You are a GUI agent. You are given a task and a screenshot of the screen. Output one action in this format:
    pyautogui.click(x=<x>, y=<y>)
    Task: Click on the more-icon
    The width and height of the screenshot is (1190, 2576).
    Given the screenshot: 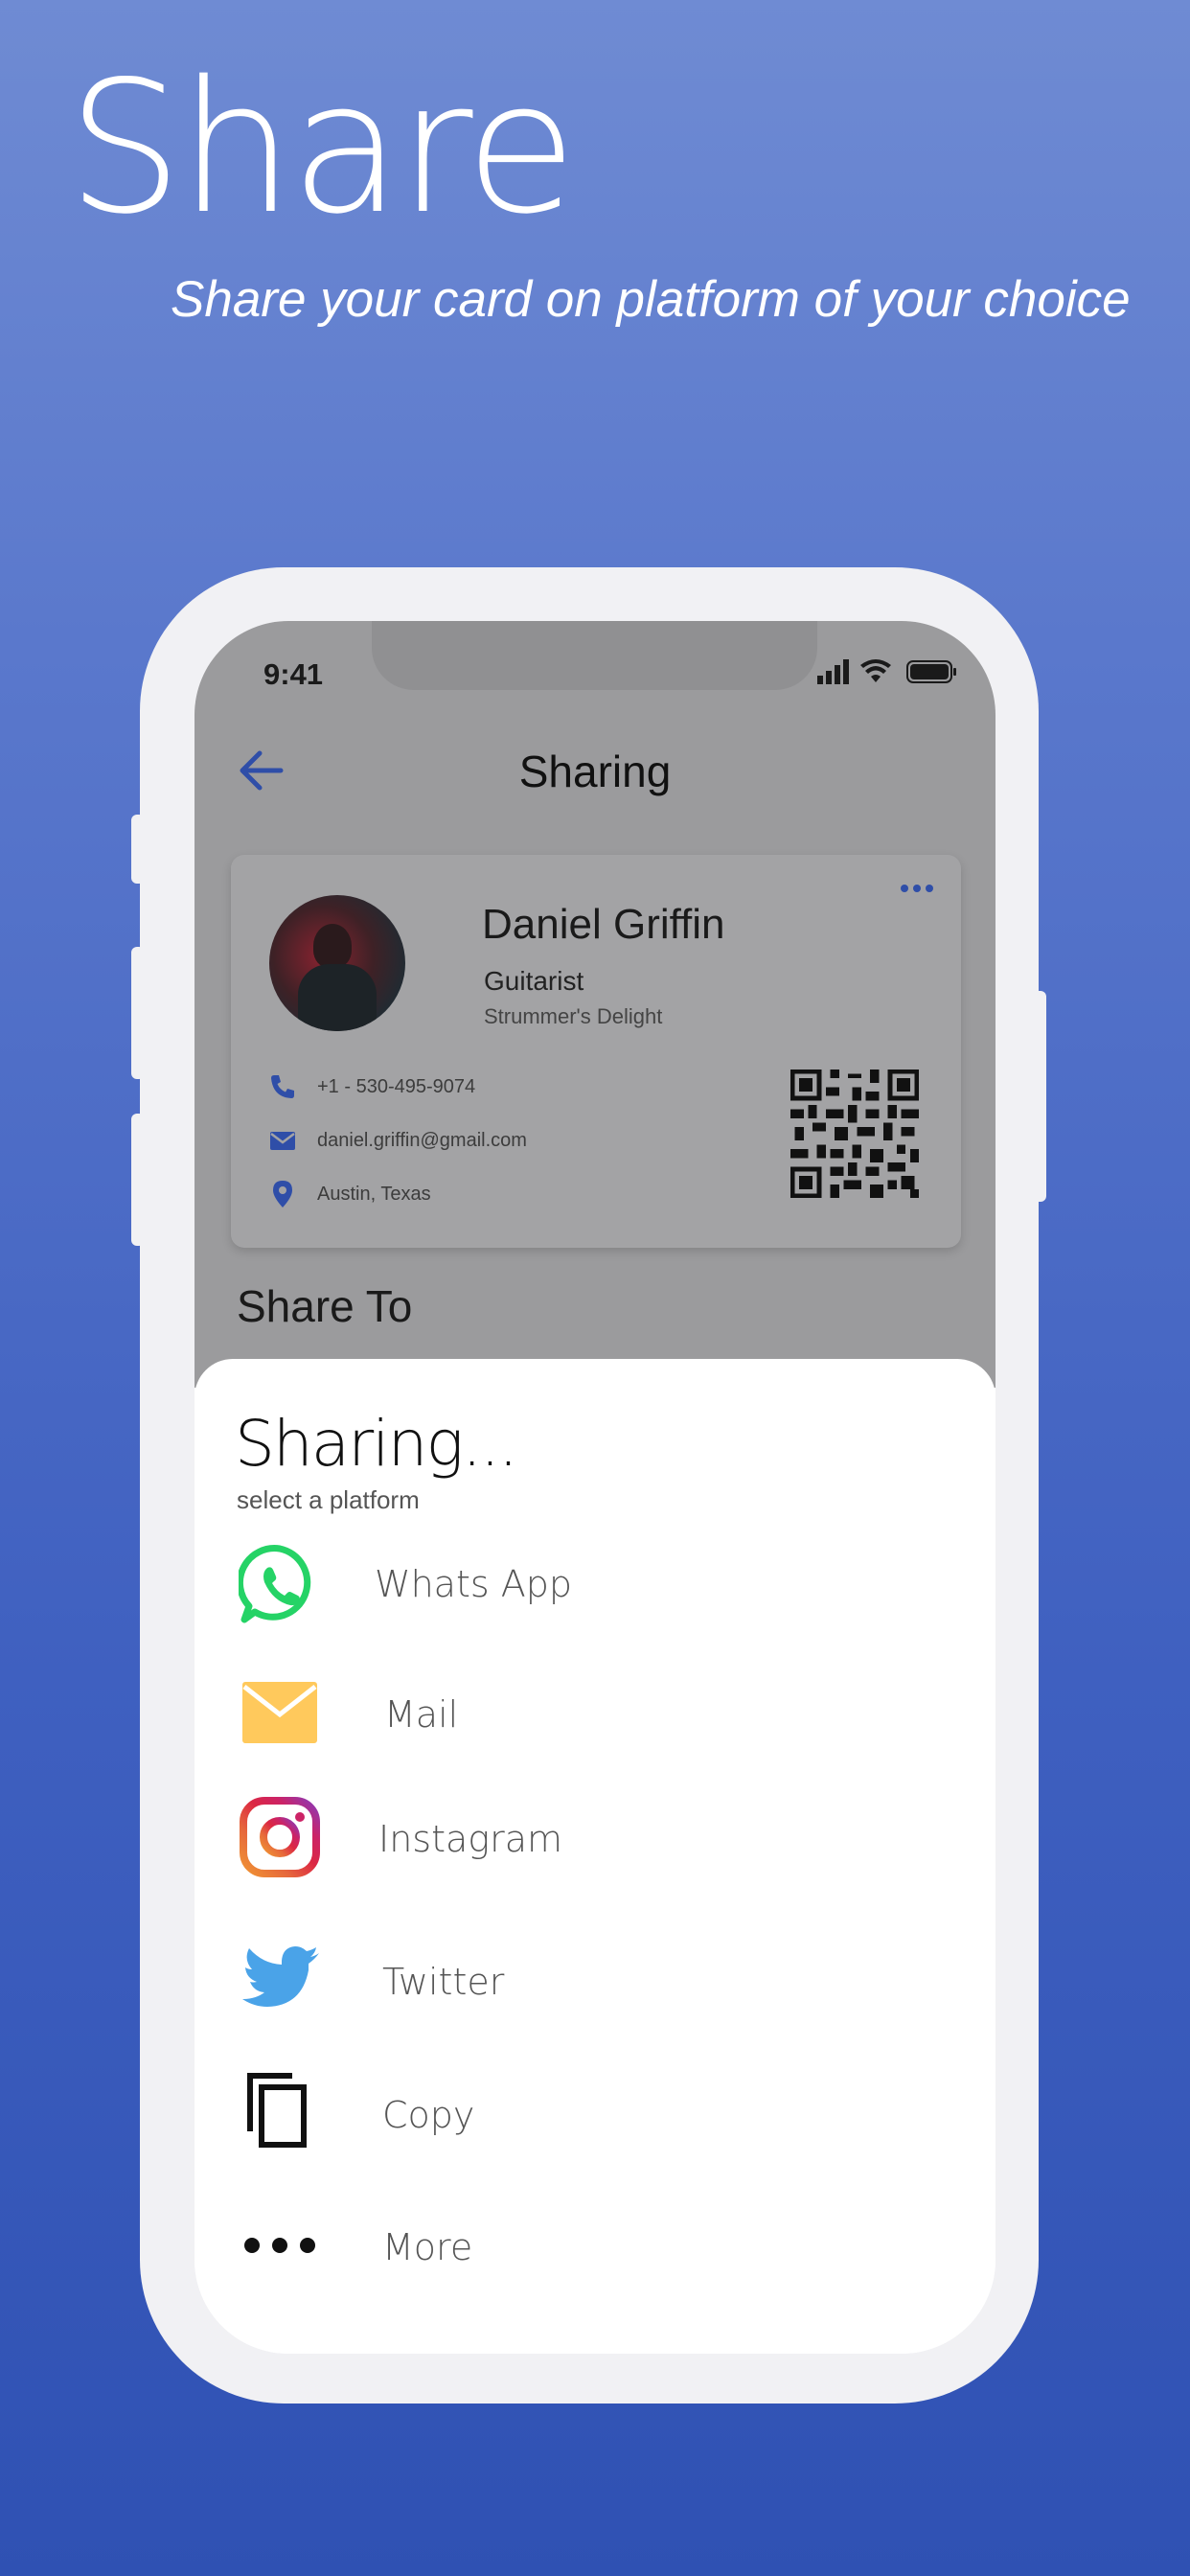 What is the action you would take?
    pyautogui.click(x=279, y=2245)
    